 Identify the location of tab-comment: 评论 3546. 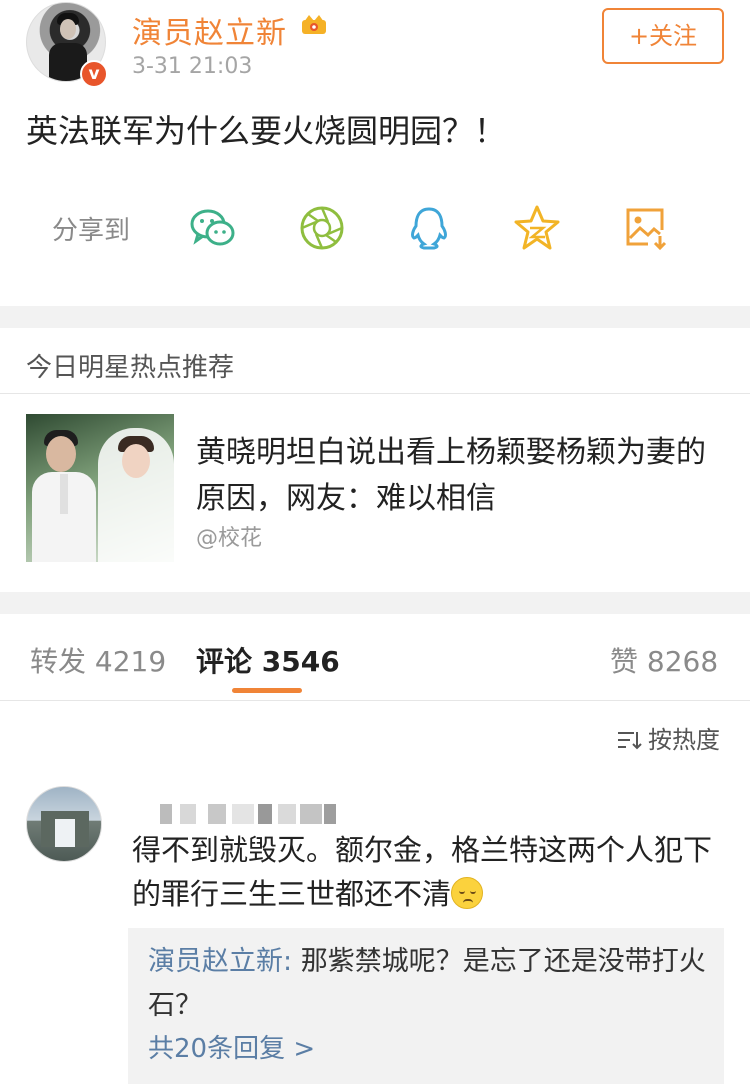
(268, 660).